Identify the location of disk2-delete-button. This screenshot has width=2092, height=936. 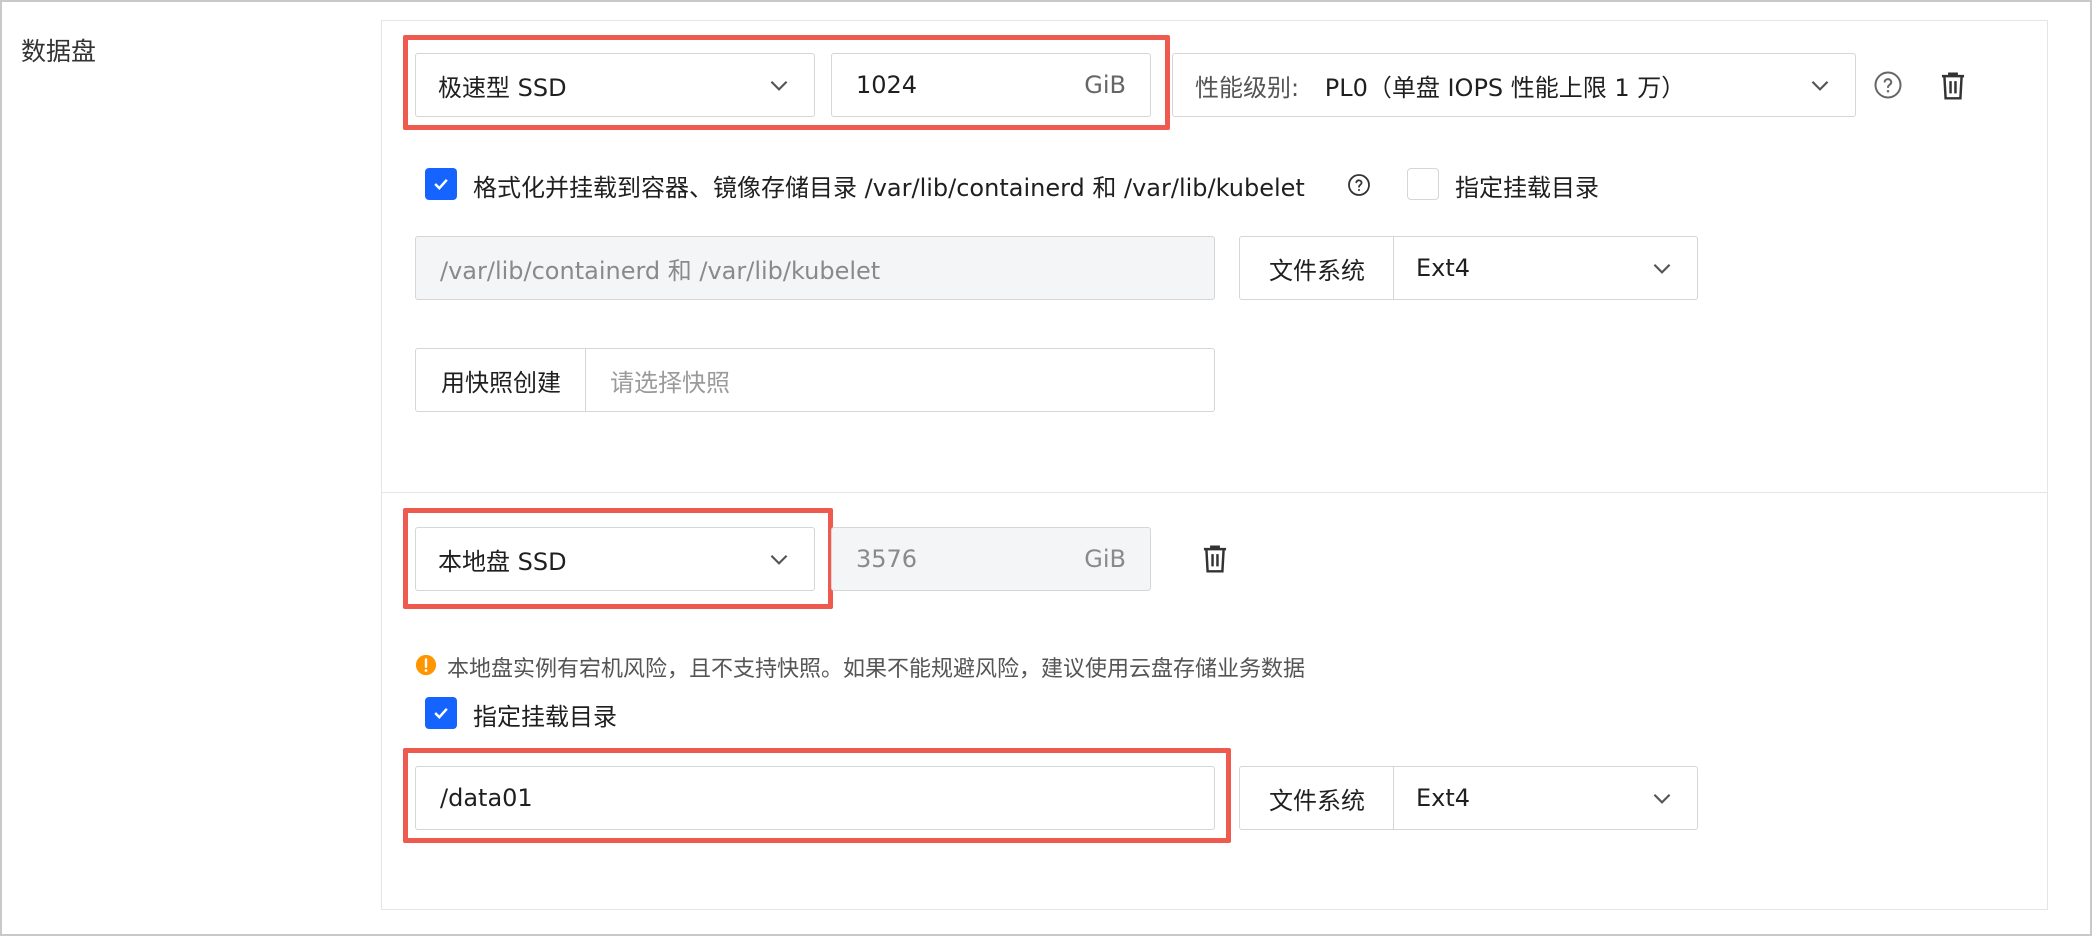
(1215, 559).